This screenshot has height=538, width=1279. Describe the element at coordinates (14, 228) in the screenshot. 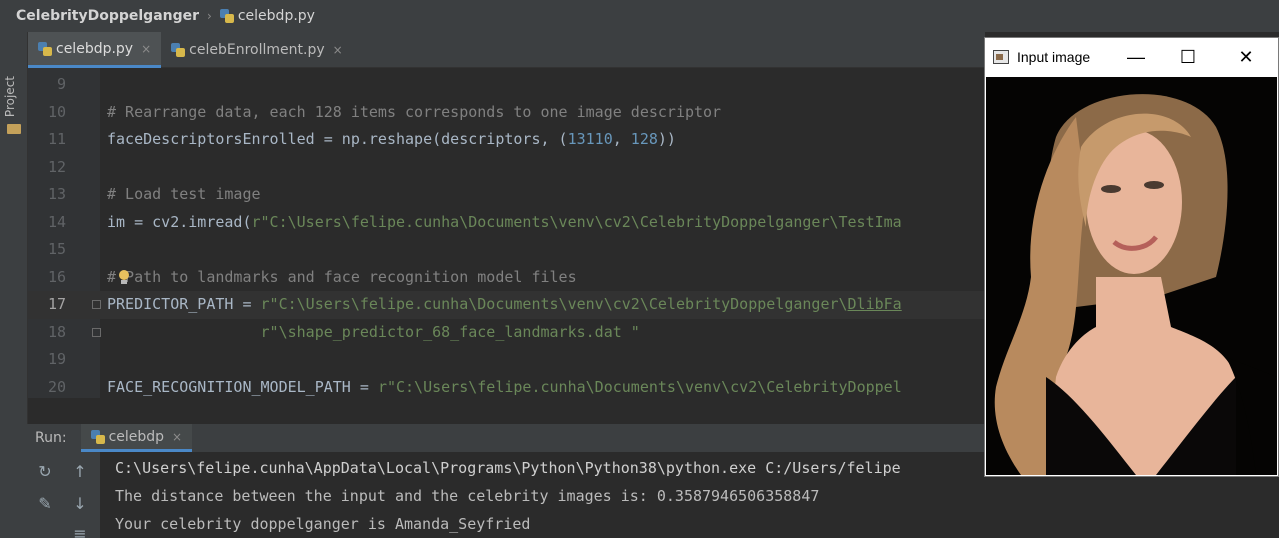

I see `left-tool-strip: Project` at that location.